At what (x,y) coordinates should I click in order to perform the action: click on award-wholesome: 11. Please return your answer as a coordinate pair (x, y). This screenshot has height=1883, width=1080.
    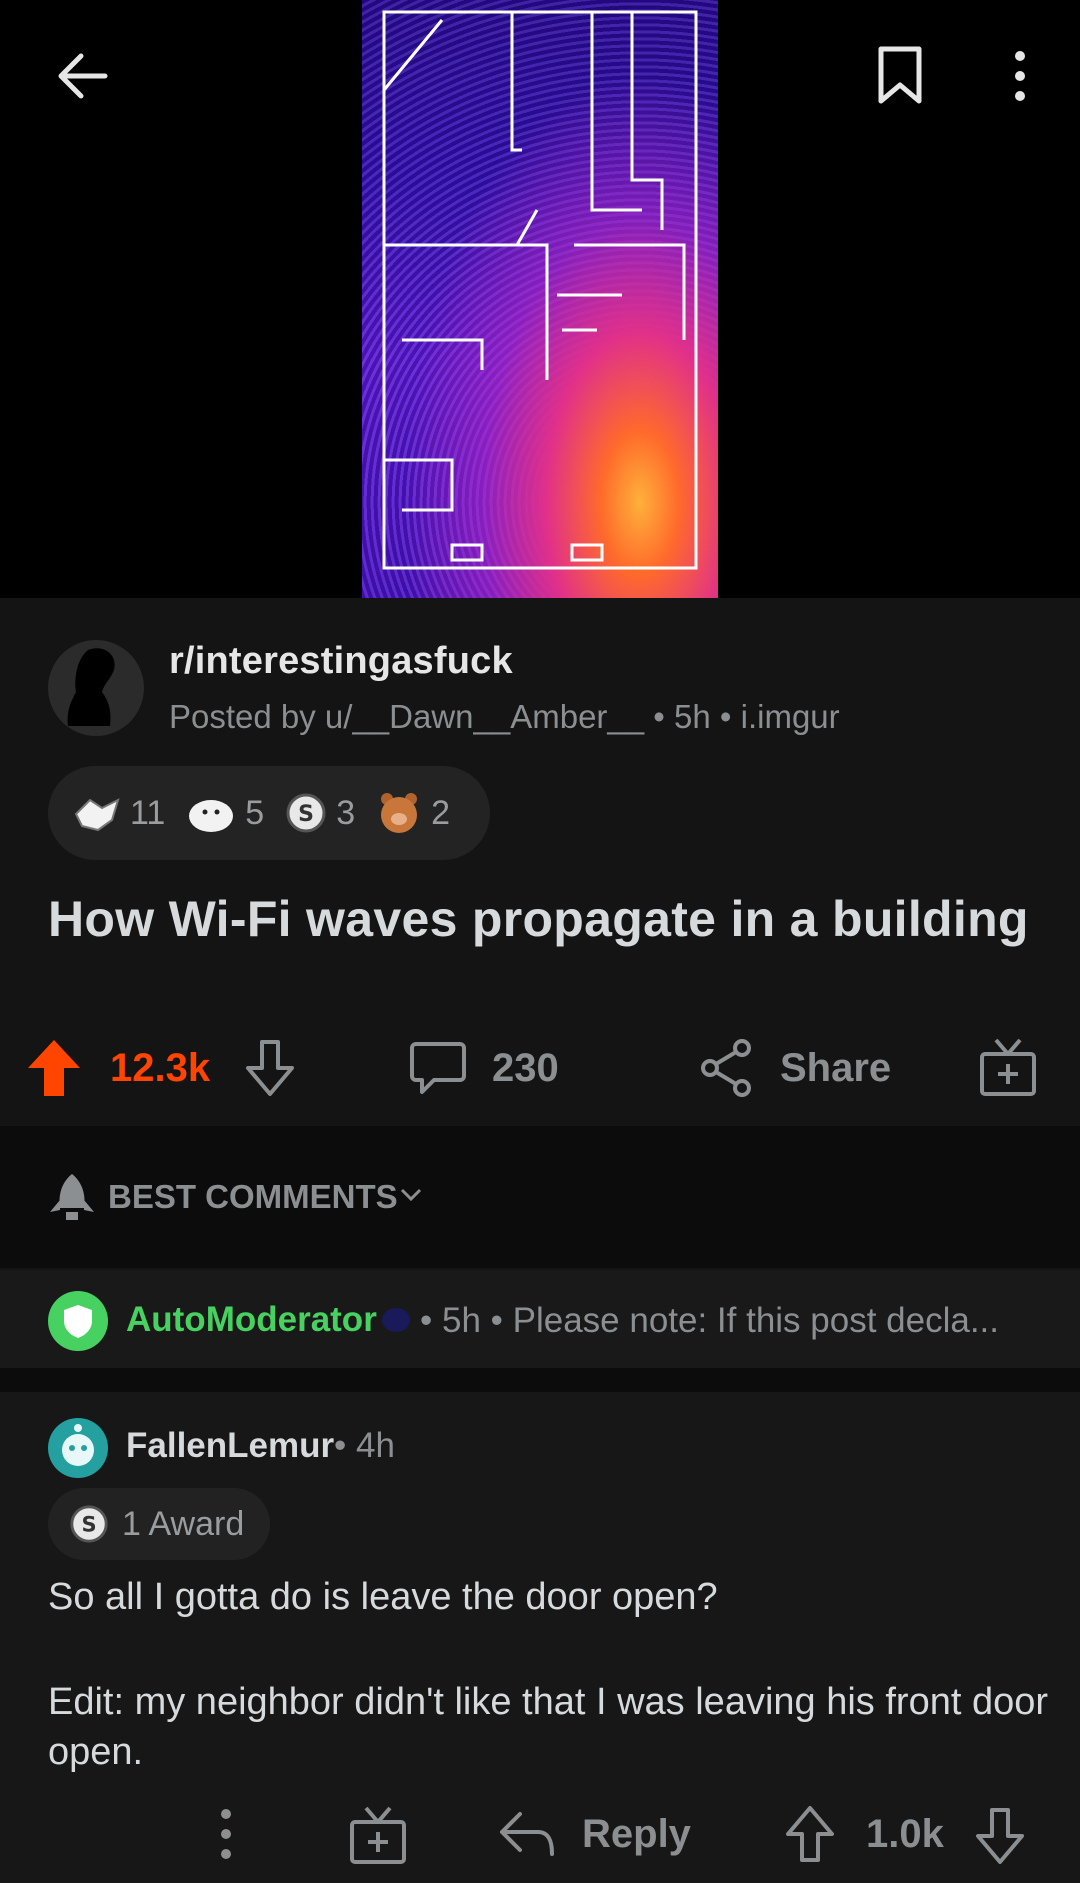
    Looking at the image, I should click on (118, 813).